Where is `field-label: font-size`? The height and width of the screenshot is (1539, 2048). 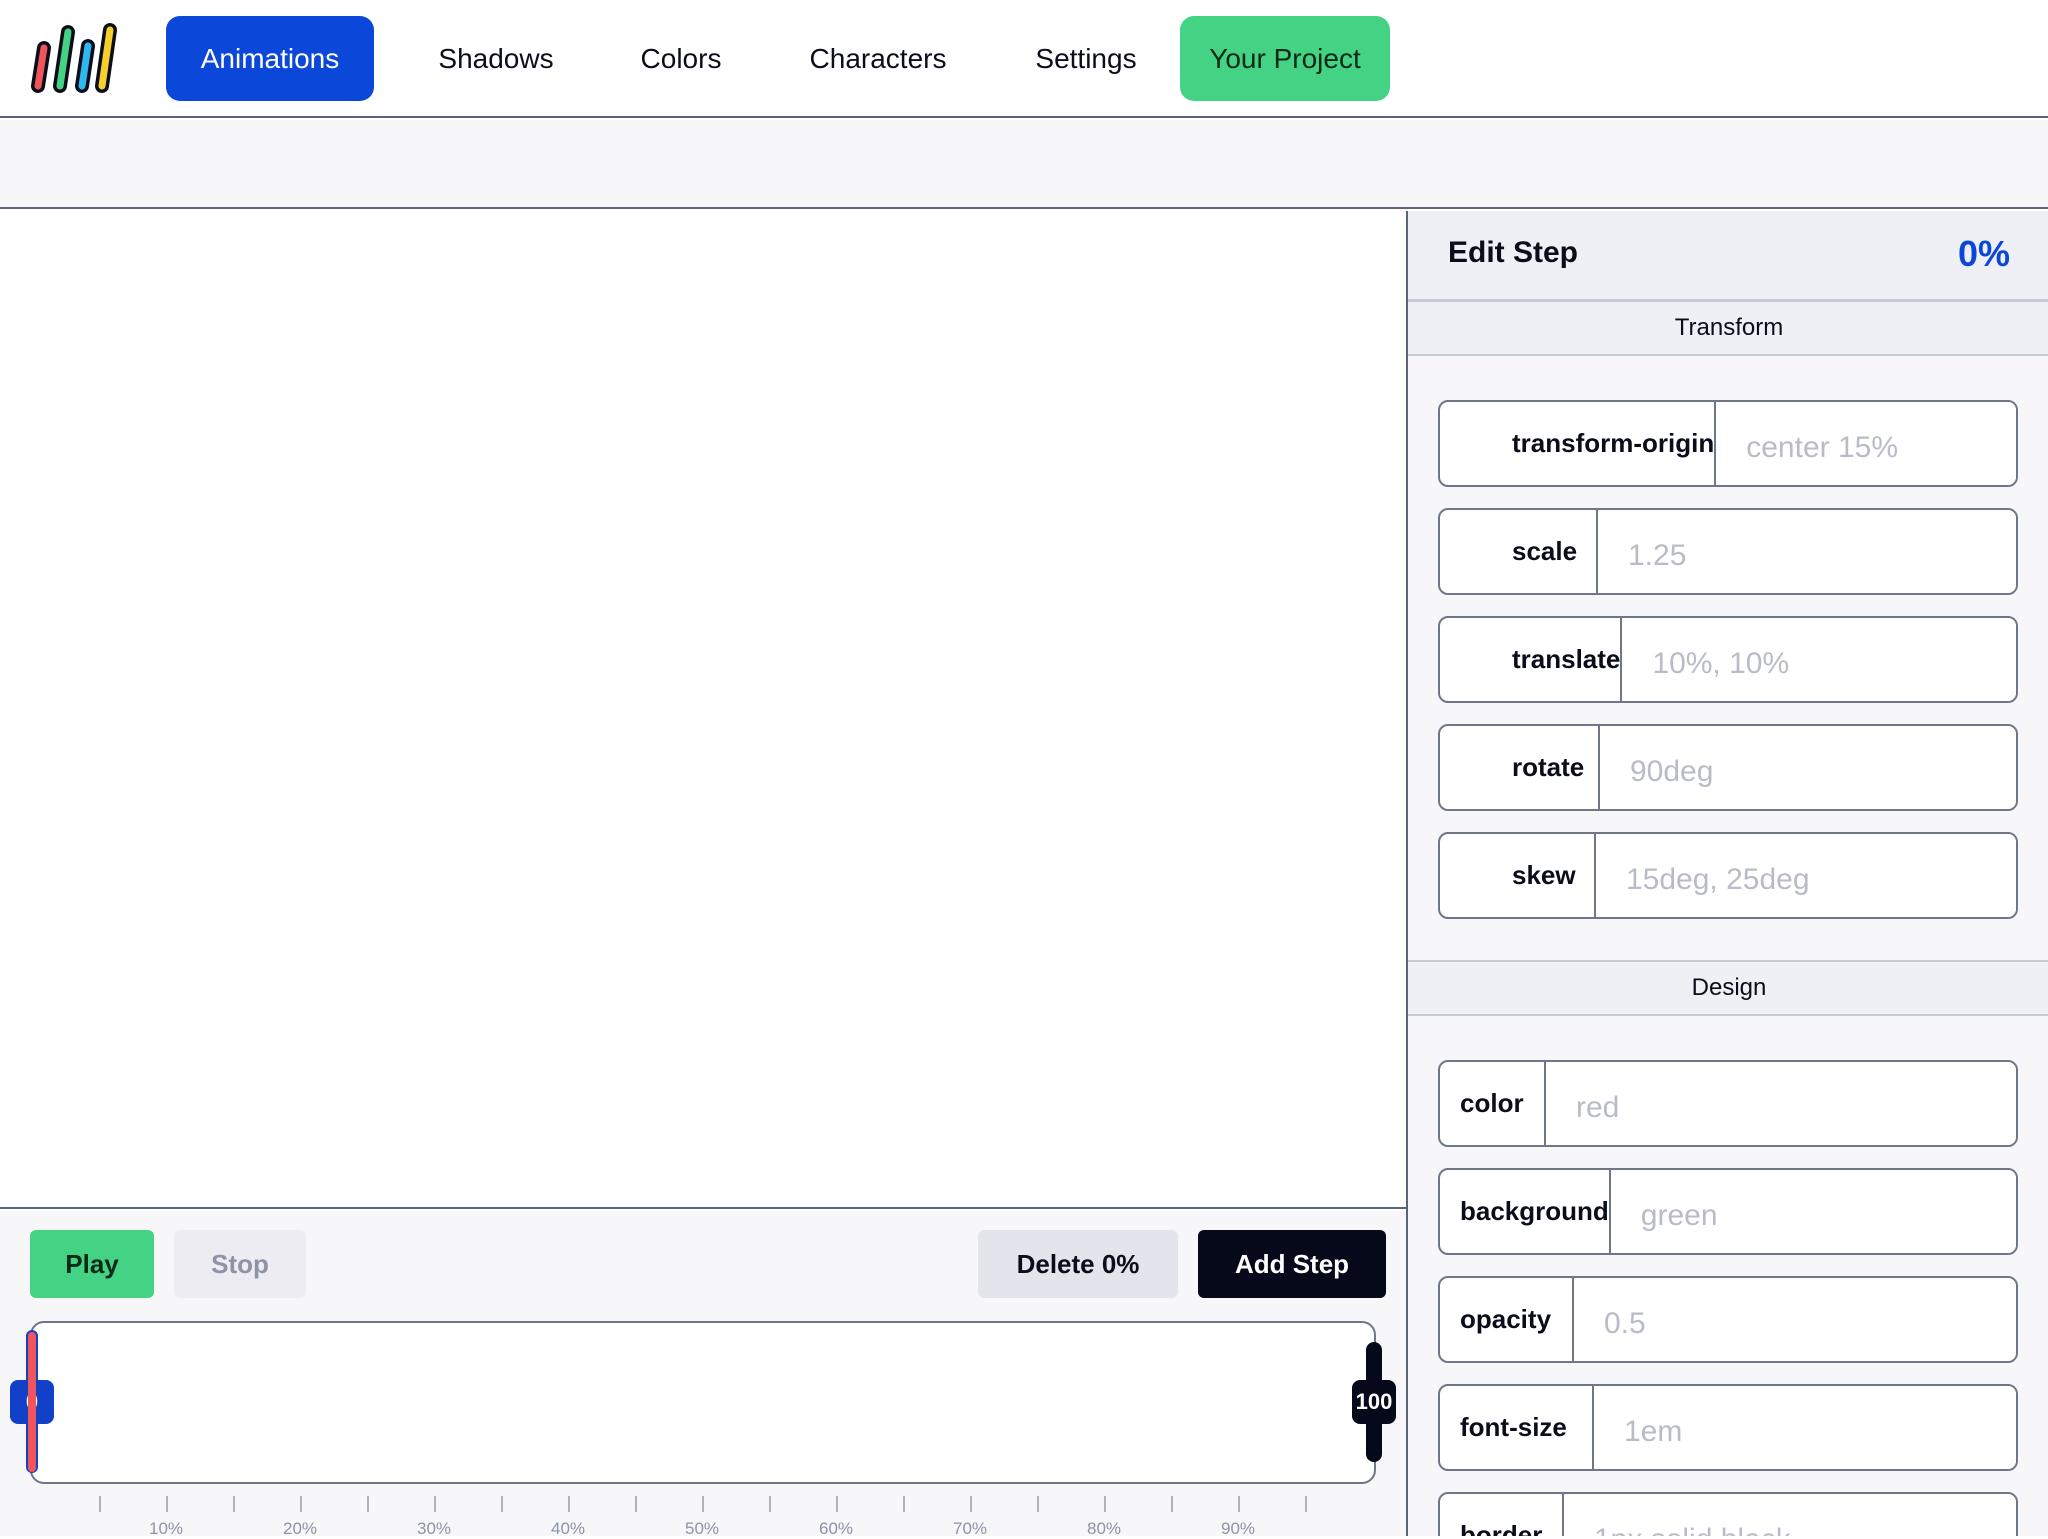 field-label: font-size is located at coordinates (1517, 1427).